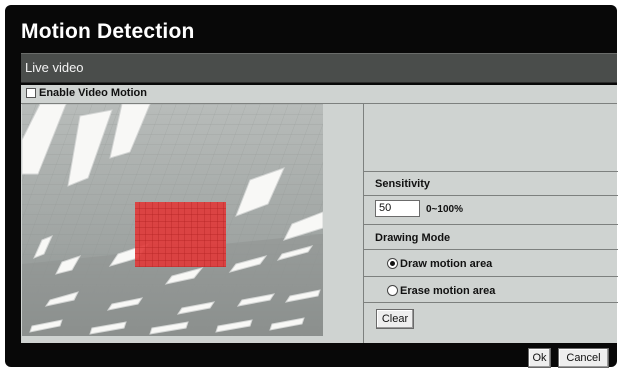 The height and width of the screenshot is (372, 622). I want to click on erase-option-row: Erase motion area, so click(491, 290).